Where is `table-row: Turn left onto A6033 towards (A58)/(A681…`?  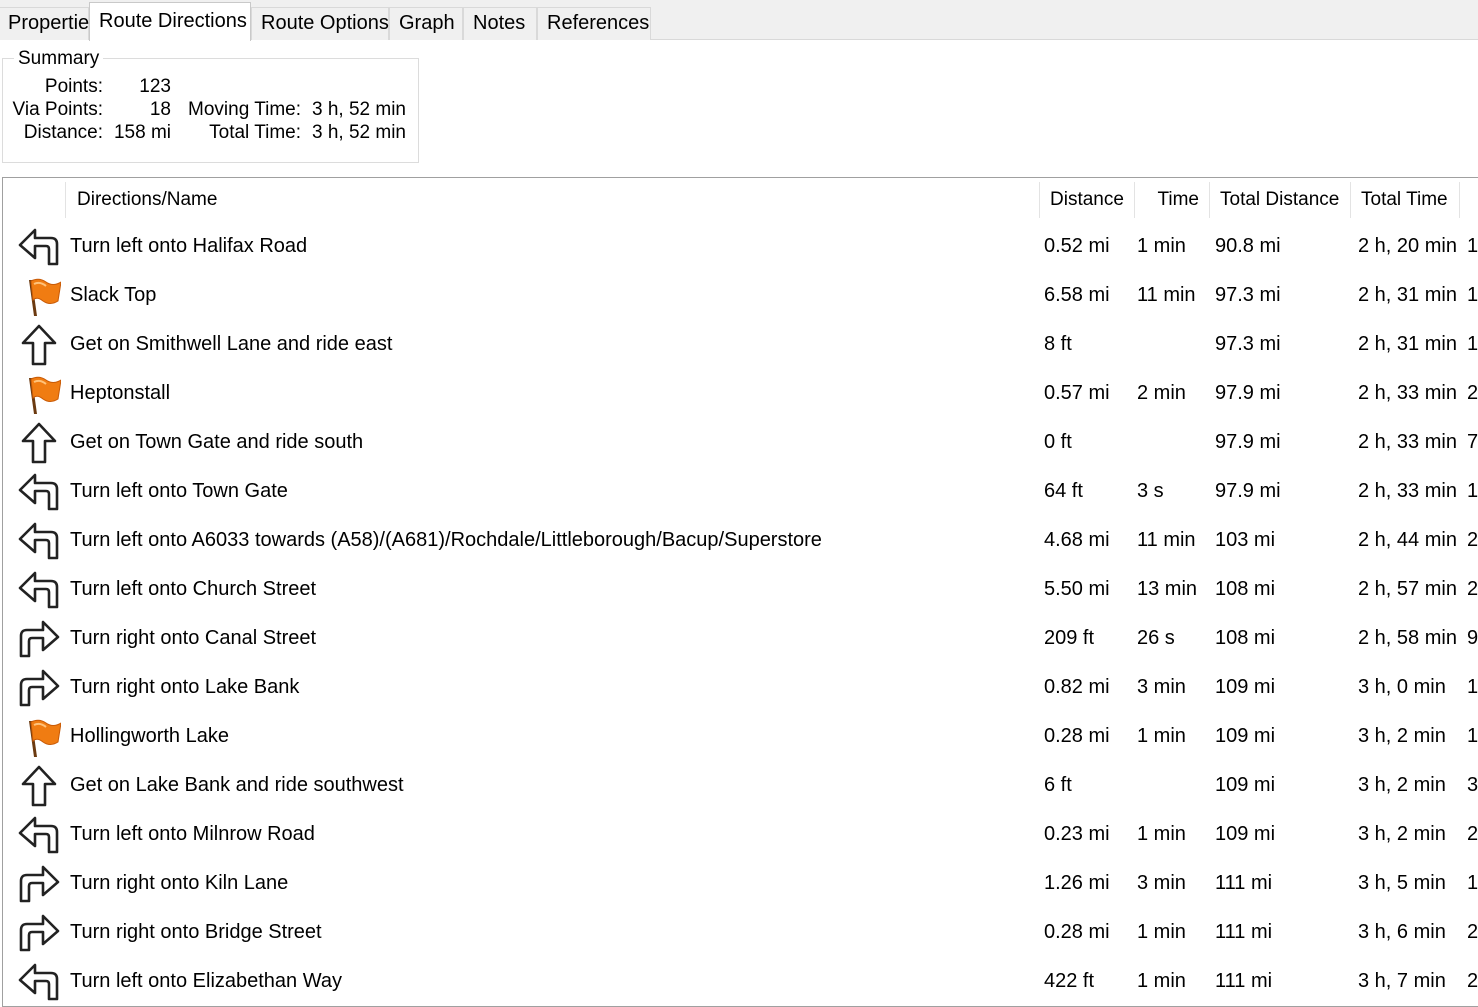
table-row: Turn left onto A6033 towards (A58)/(A681… is located at coordinates (740, 540).